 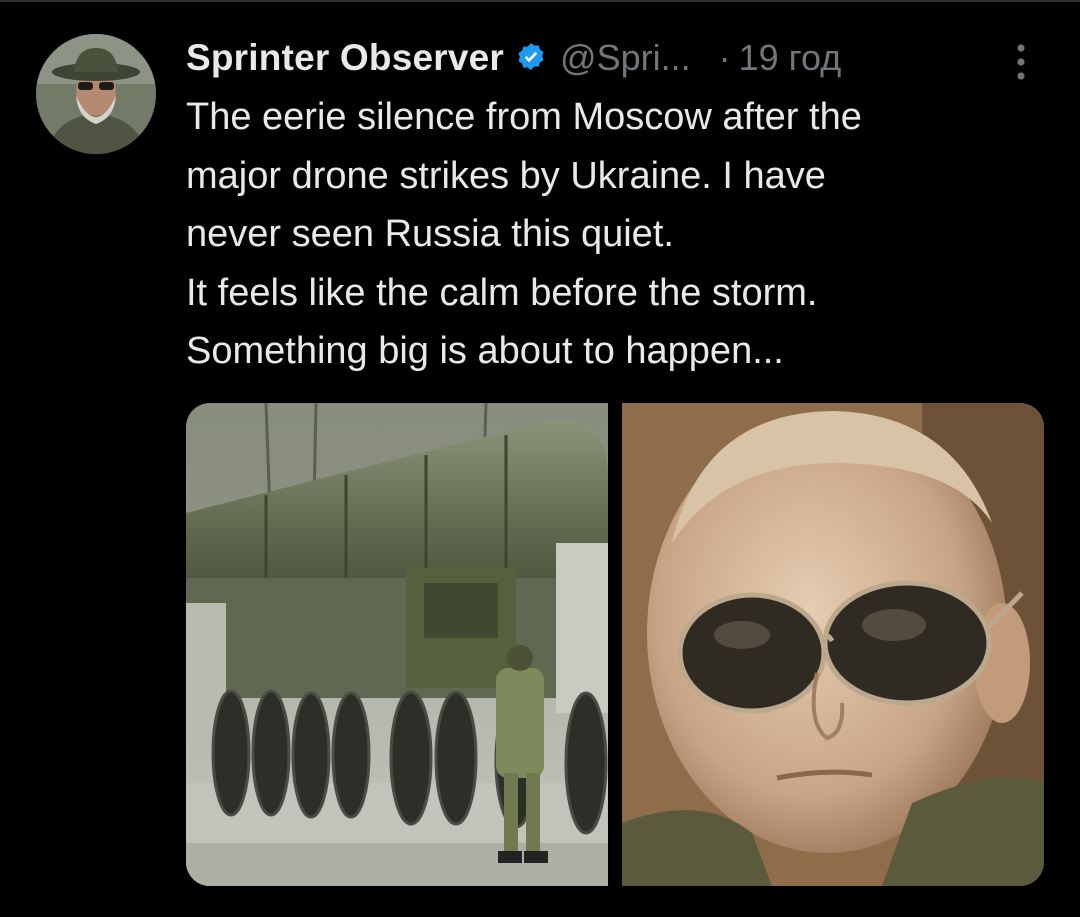 What do you see at coordinates (96, 94) in the screenshot?
I see `author-avatar` at bounding box center [96, 94].